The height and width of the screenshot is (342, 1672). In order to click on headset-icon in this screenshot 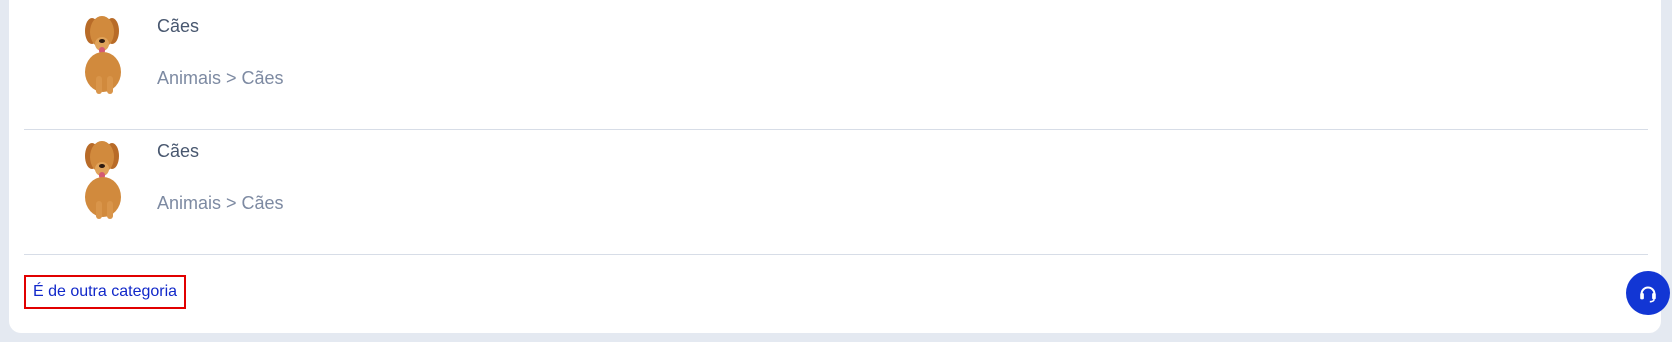, I will do `click(1648, 294)`.